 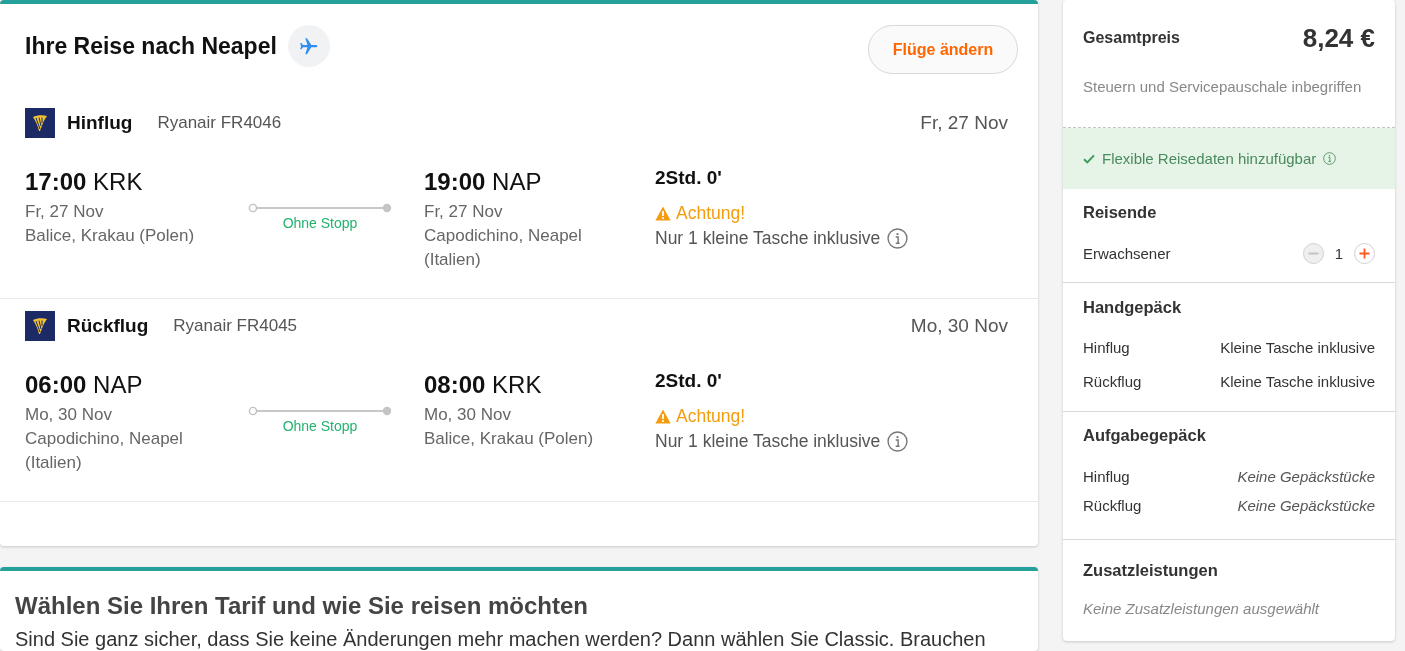 I want to click on fare-description: Sind Sie ganz sicher, dass Sie keine Änderungen mehr machen werden? Dann wählen Sie Classic. Brauchen, so click(x=501, y=639).